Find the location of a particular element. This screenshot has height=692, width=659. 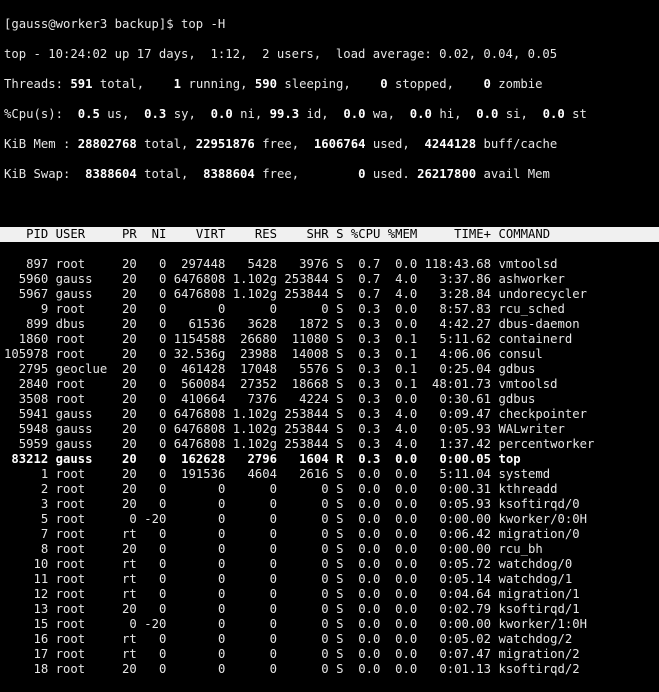

cell-command: kworker/1:0H is located at coordinates (542, 624).